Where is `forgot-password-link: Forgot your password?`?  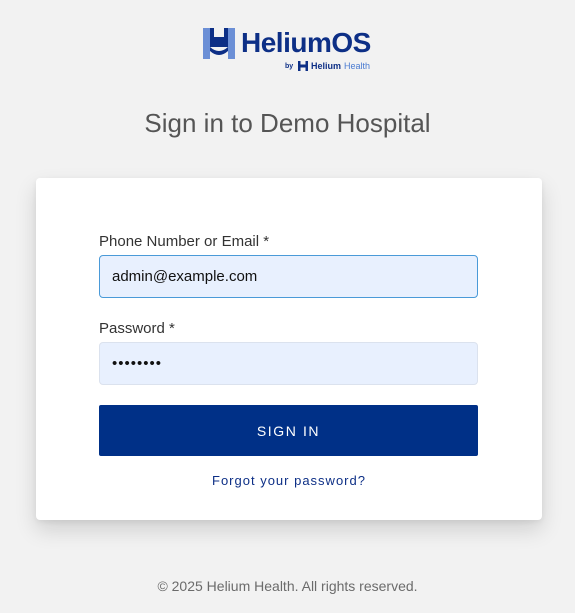
forgot-password-link: Forgot your password? is located at coordinates (289, 481).